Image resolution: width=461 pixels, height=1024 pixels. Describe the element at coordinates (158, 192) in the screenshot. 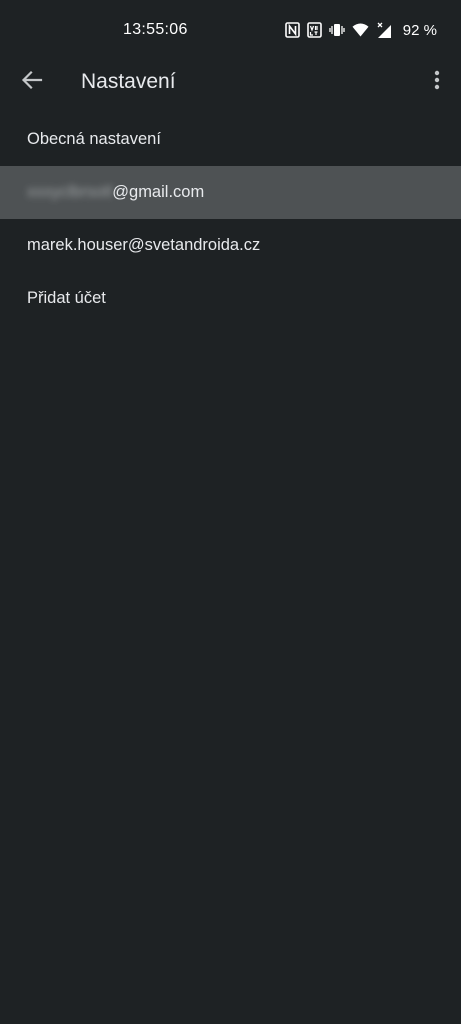

I see `list-item-label: @gmail.com` at that location.